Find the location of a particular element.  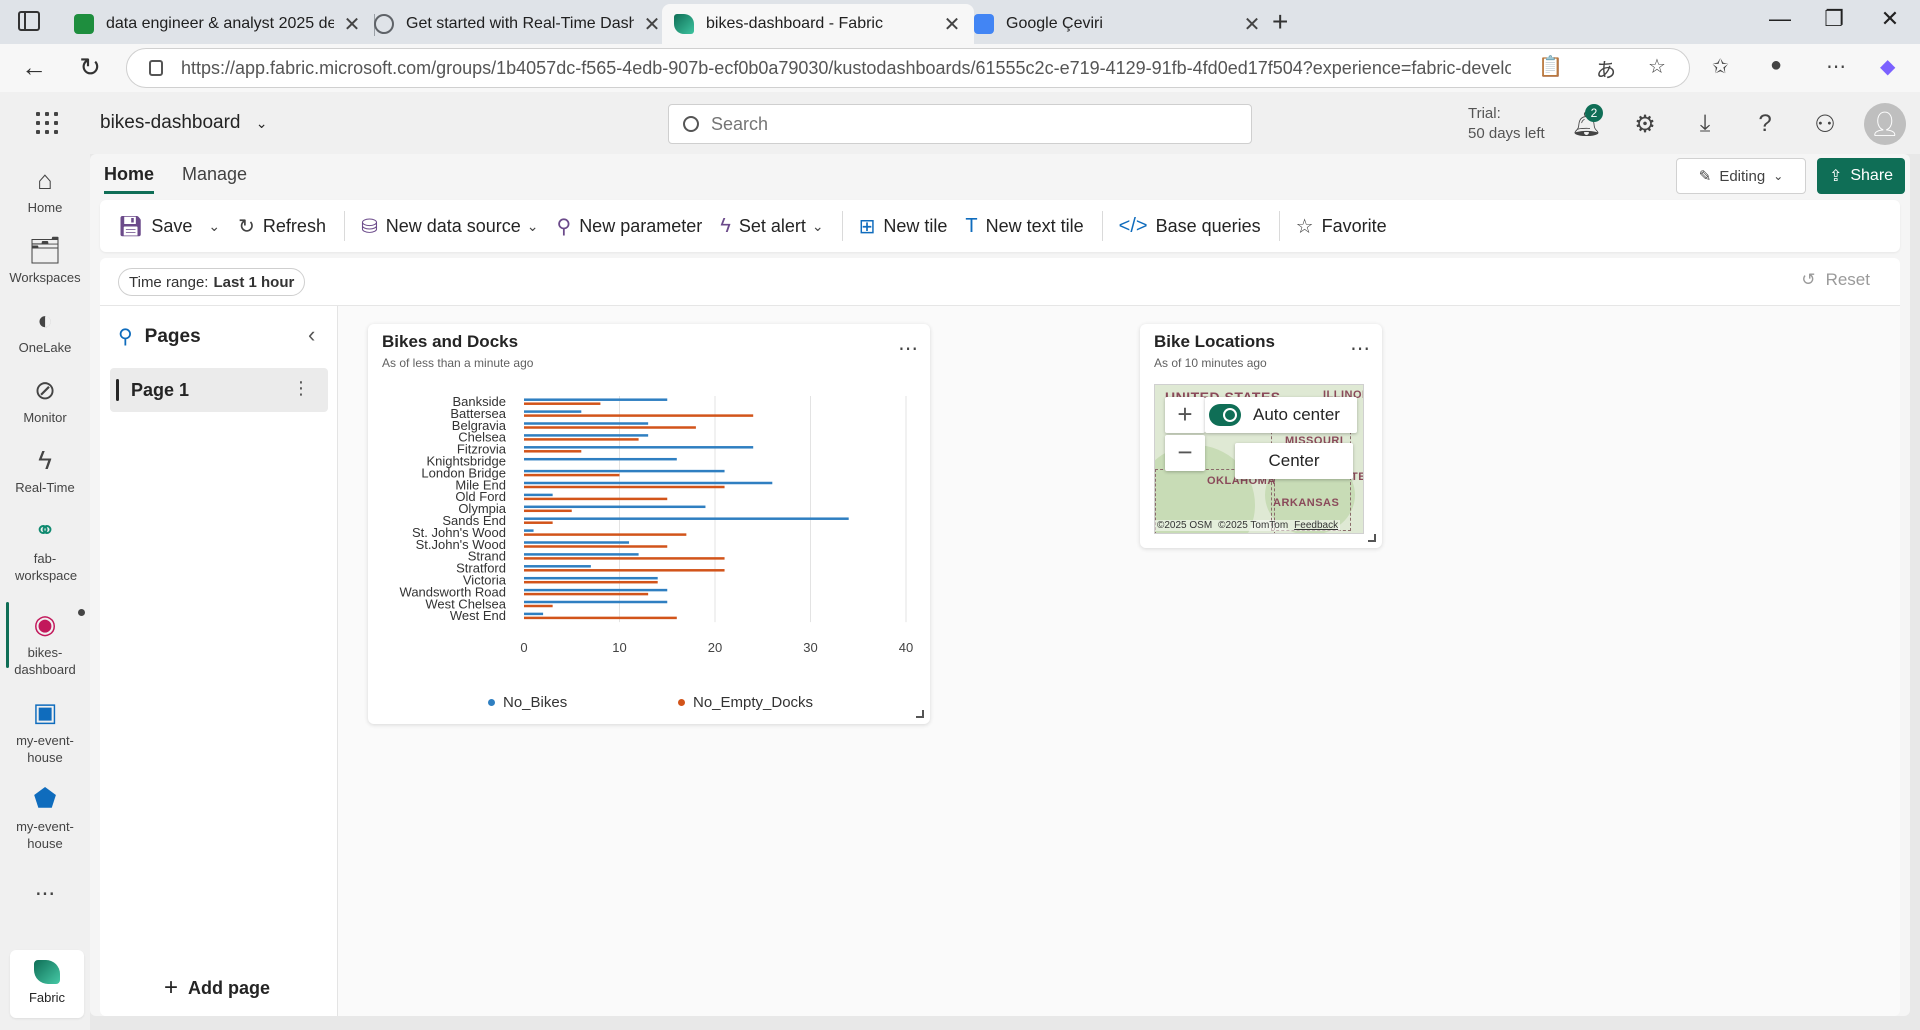

minimize-button: — is located at coordinates (1780, 19).